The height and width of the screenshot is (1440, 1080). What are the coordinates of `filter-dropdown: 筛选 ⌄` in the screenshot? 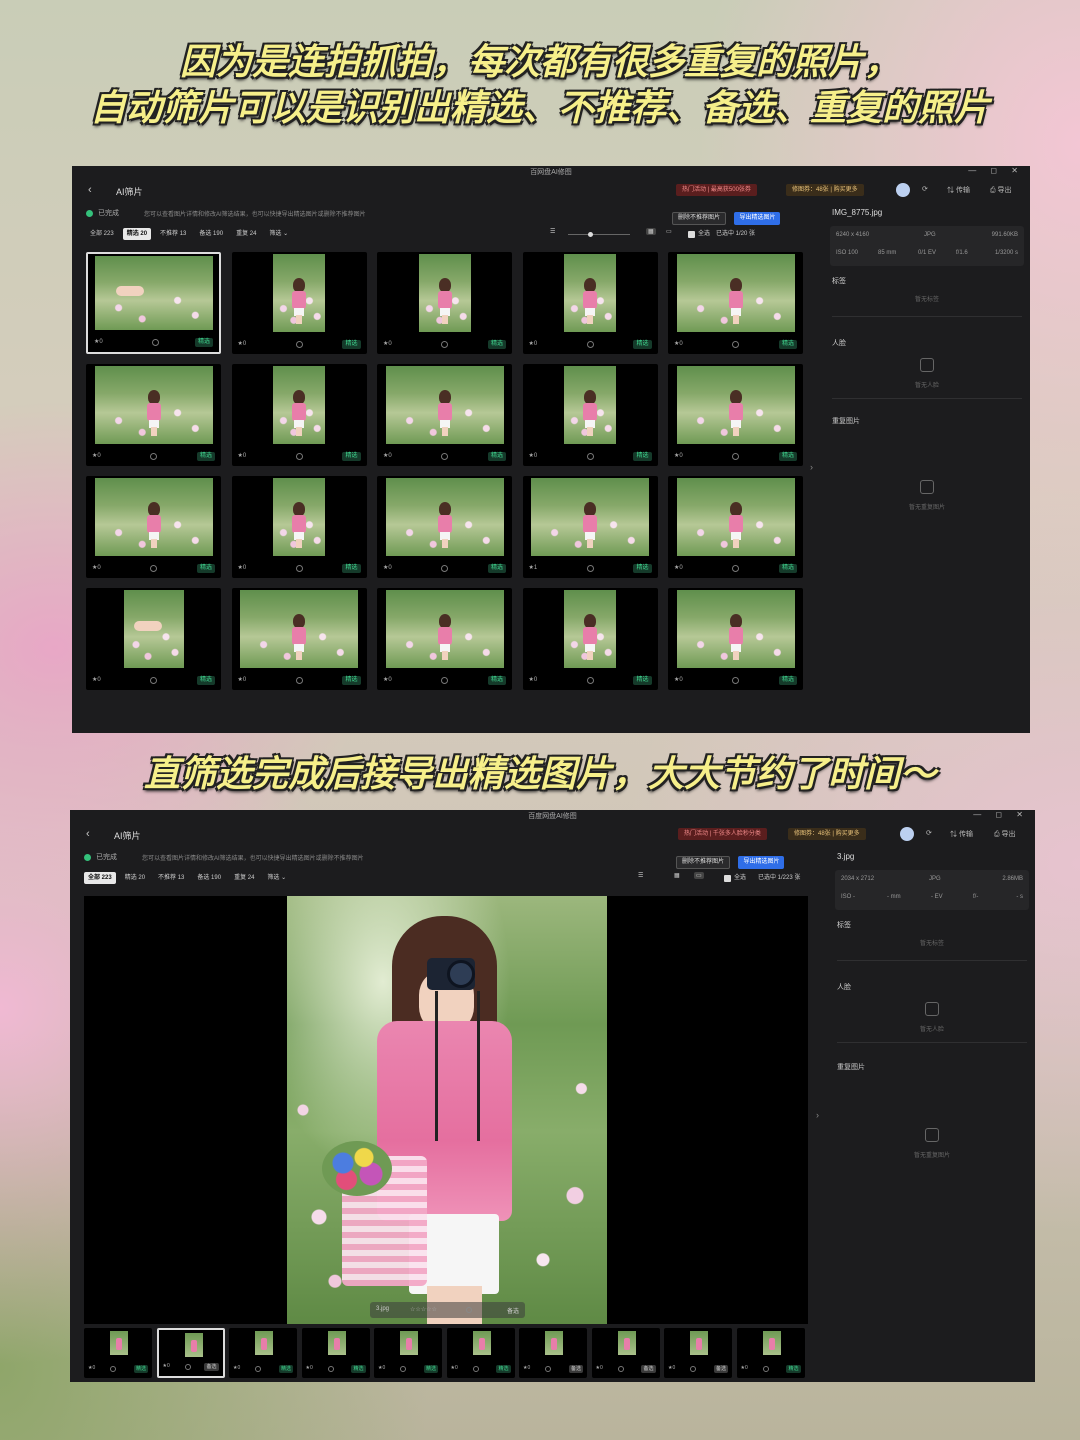 It's located at (278, 234).